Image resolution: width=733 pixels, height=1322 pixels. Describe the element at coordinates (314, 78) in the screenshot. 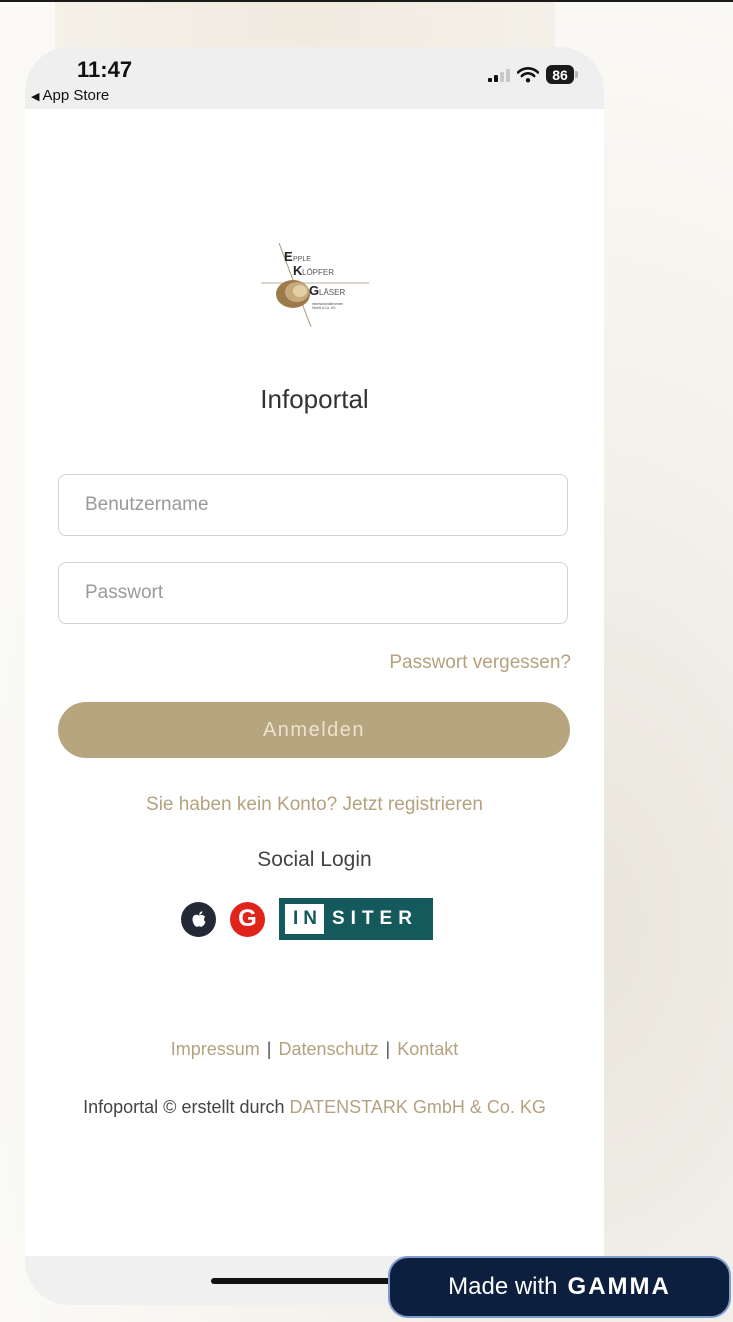

I see `status-bar: 11:47 ◀ App Store 86` at that location.